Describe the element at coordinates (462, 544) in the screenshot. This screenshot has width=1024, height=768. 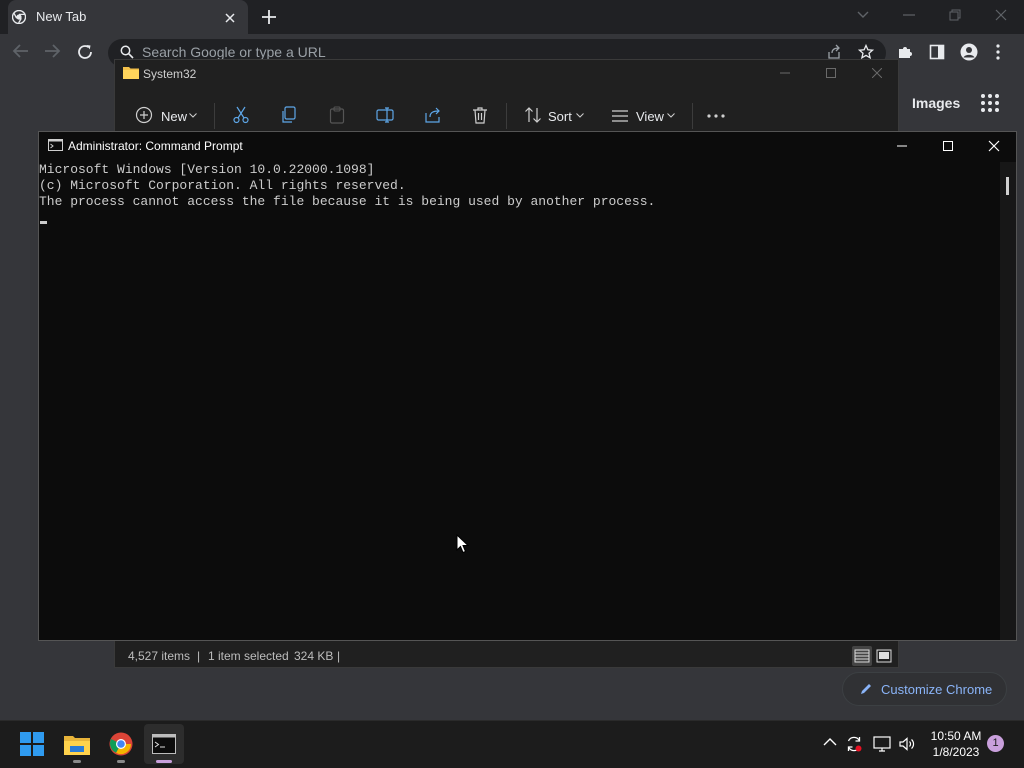
I see `mouse-pointer-icon` at that location.